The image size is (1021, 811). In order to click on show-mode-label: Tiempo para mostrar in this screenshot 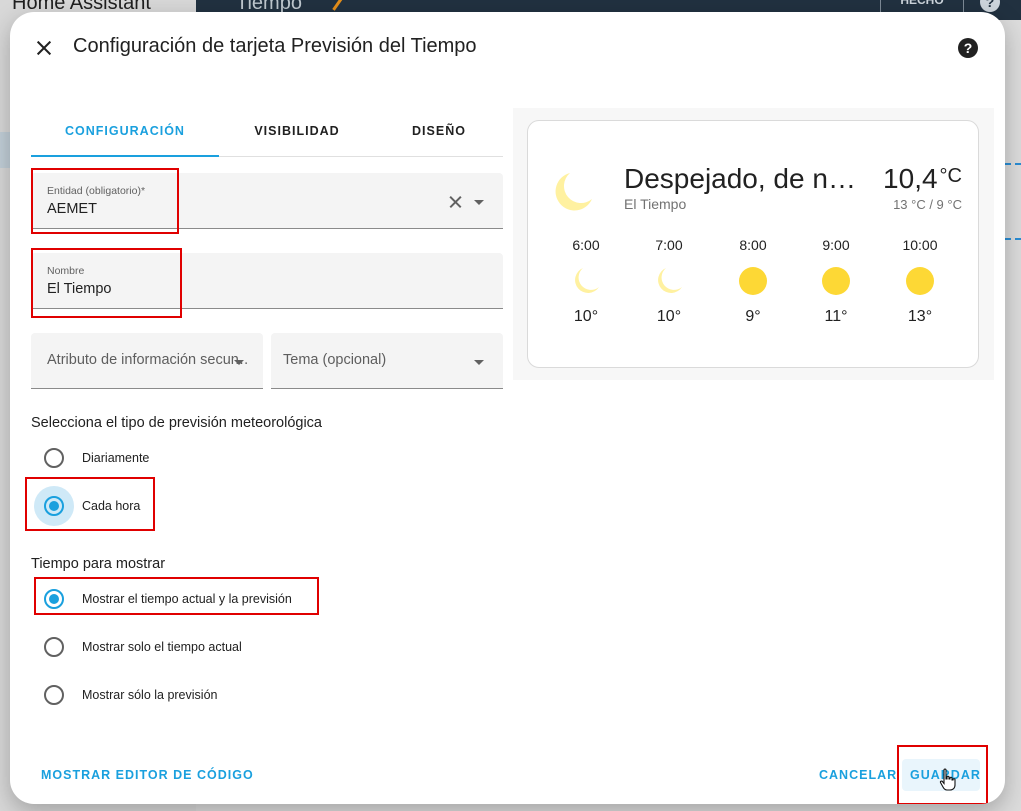, I will do `click(98, 564)`.